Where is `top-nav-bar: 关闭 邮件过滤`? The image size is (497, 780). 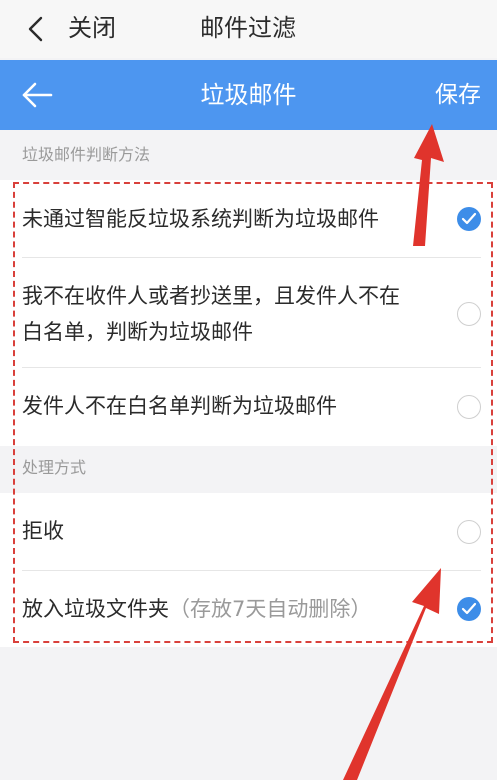 top-nav-bar: 关闭 邮件过滤 is located at coordinates (248, 29).